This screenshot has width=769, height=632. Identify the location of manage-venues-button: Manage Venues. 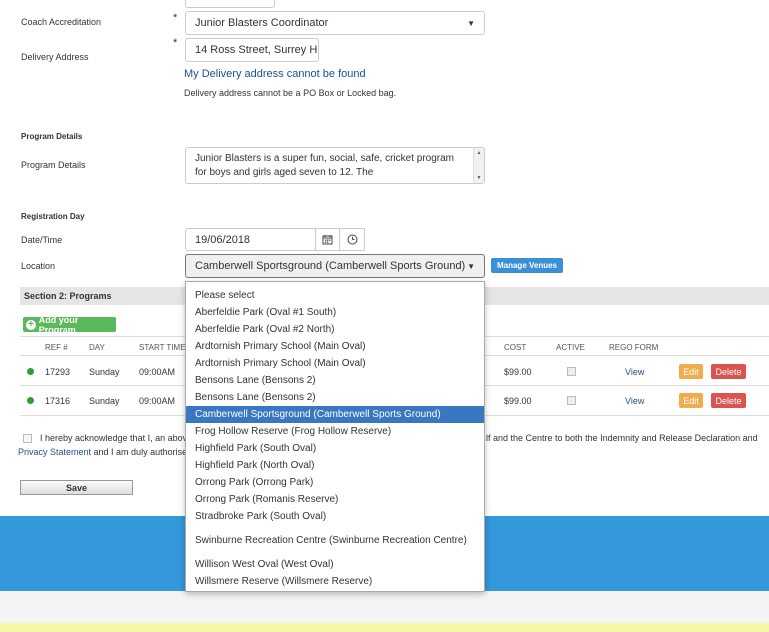
(527, 265).